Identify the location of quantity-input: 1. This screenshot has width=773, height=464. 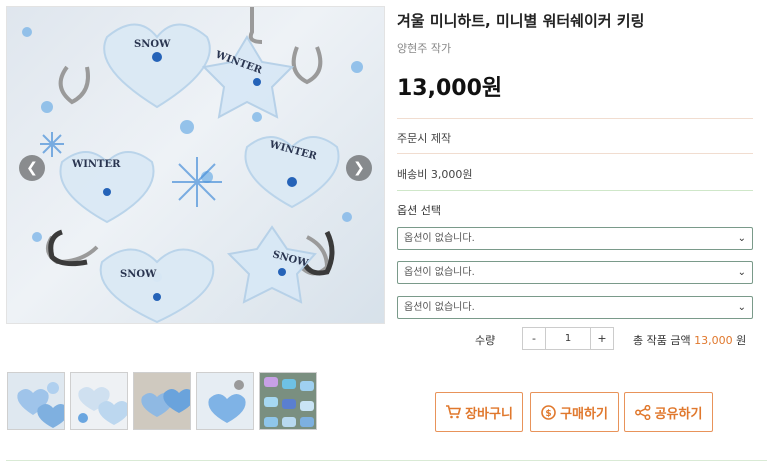
(568, 338).